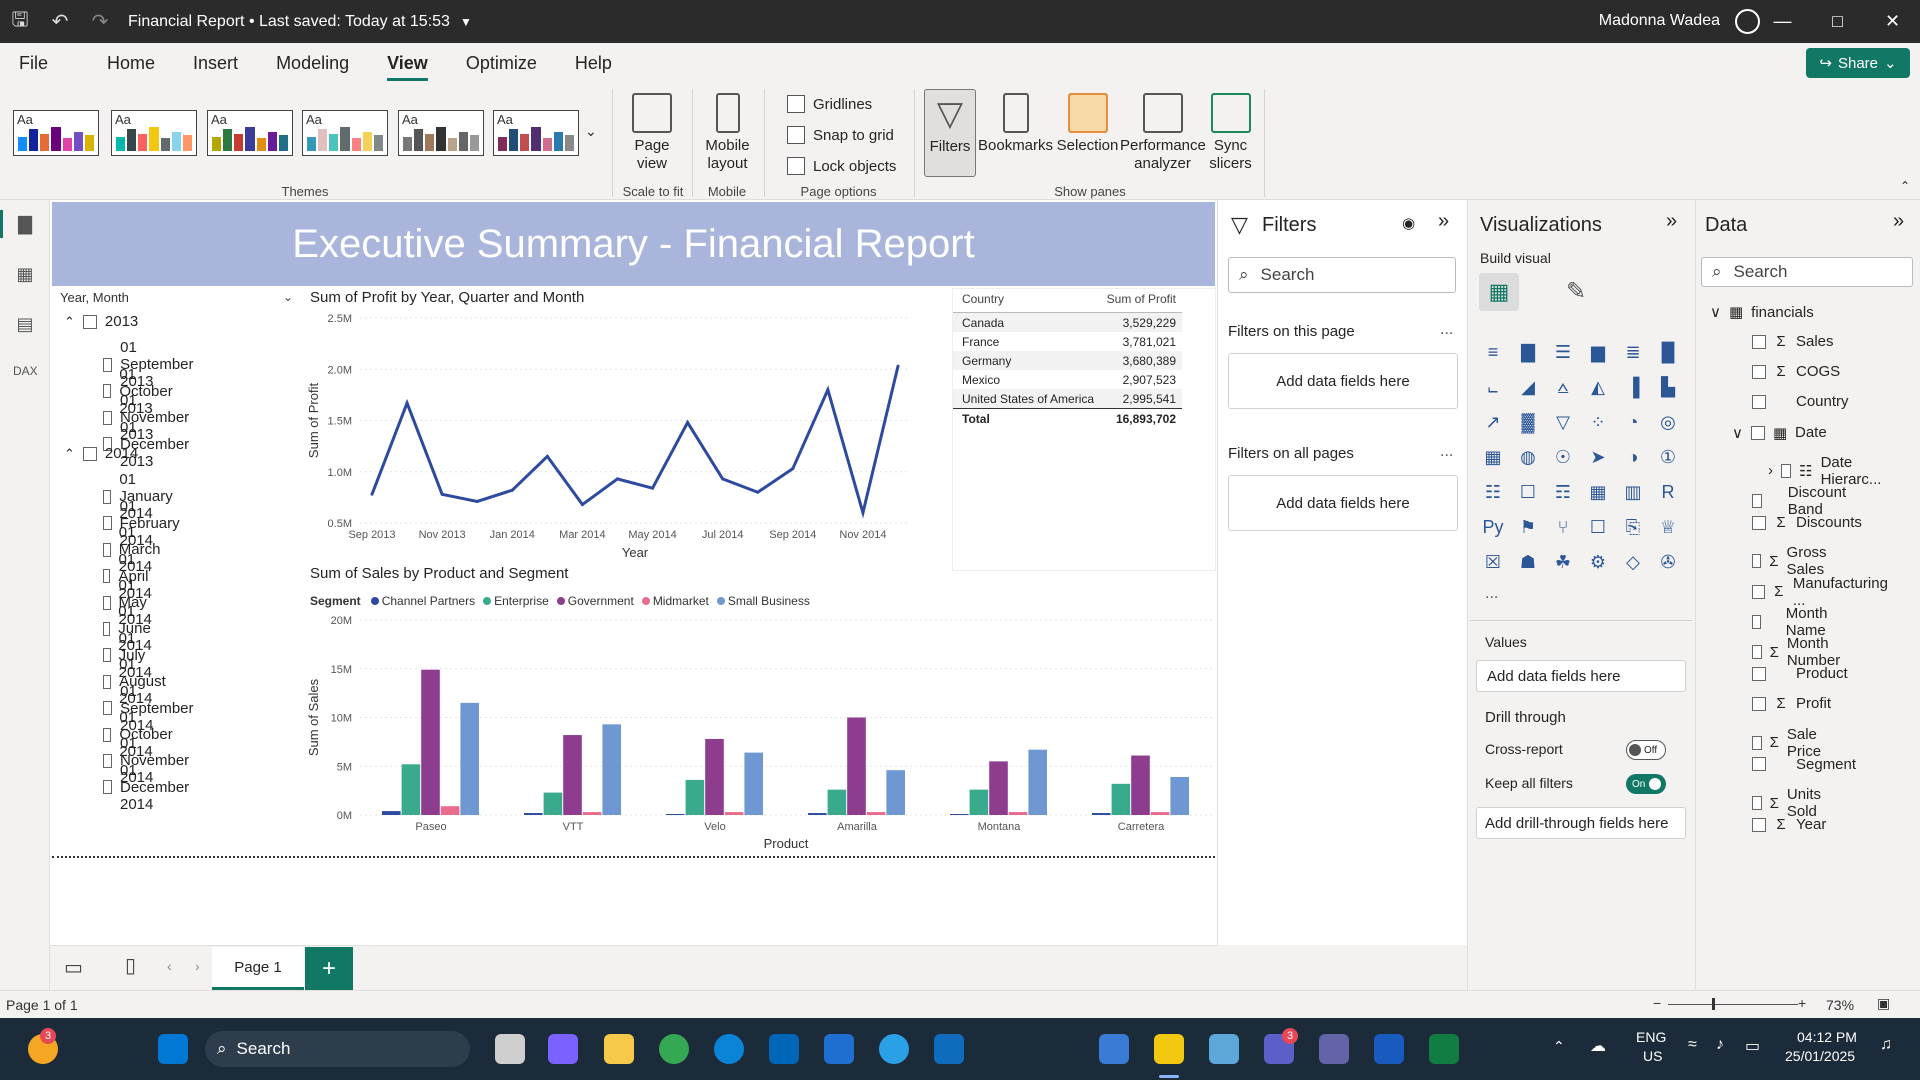  I want to click on mobile-view-icon: ▯, so click(130, 965).